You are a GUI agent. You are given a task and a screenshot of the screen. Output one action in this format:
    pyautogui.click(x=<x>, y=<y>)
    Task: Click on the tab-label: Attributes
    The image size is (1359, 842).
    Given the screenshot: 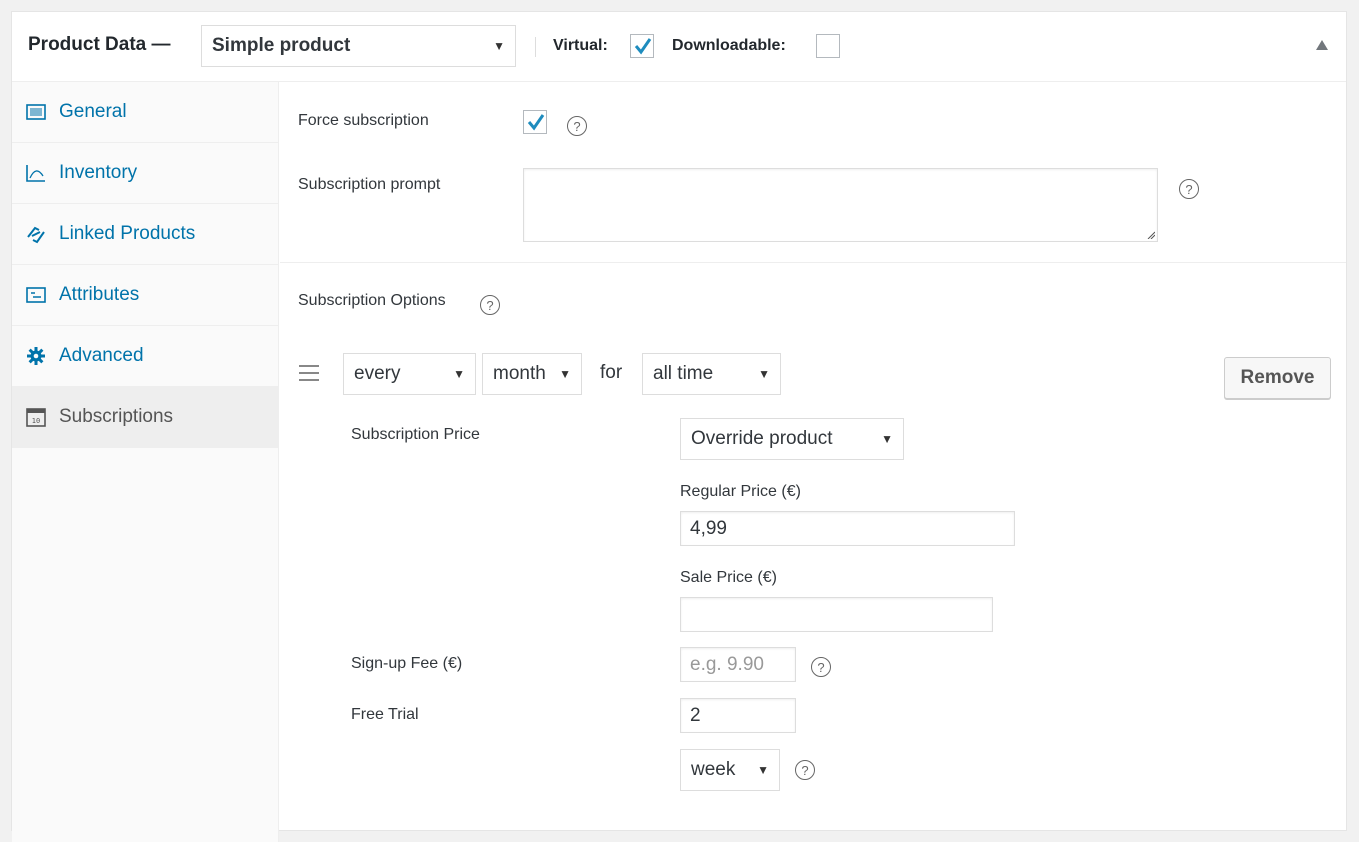 What is the action you would take?
    pyautogui.click(x=99, y=294)
    